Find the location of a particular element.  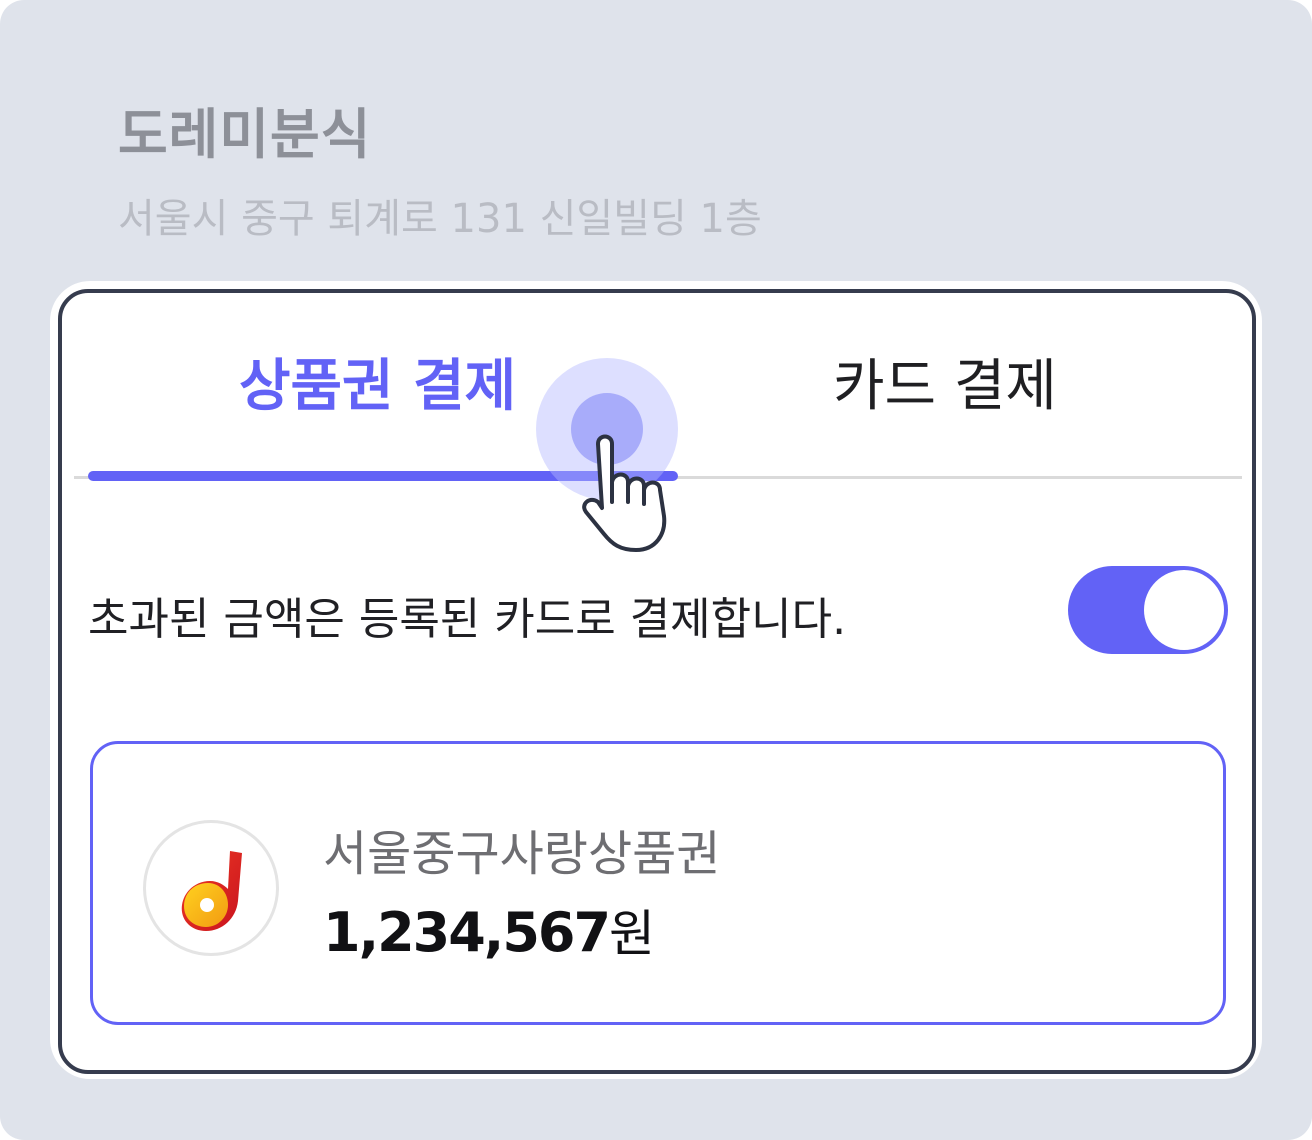

hand-pointer-icon is located at coordinates (624, 493).